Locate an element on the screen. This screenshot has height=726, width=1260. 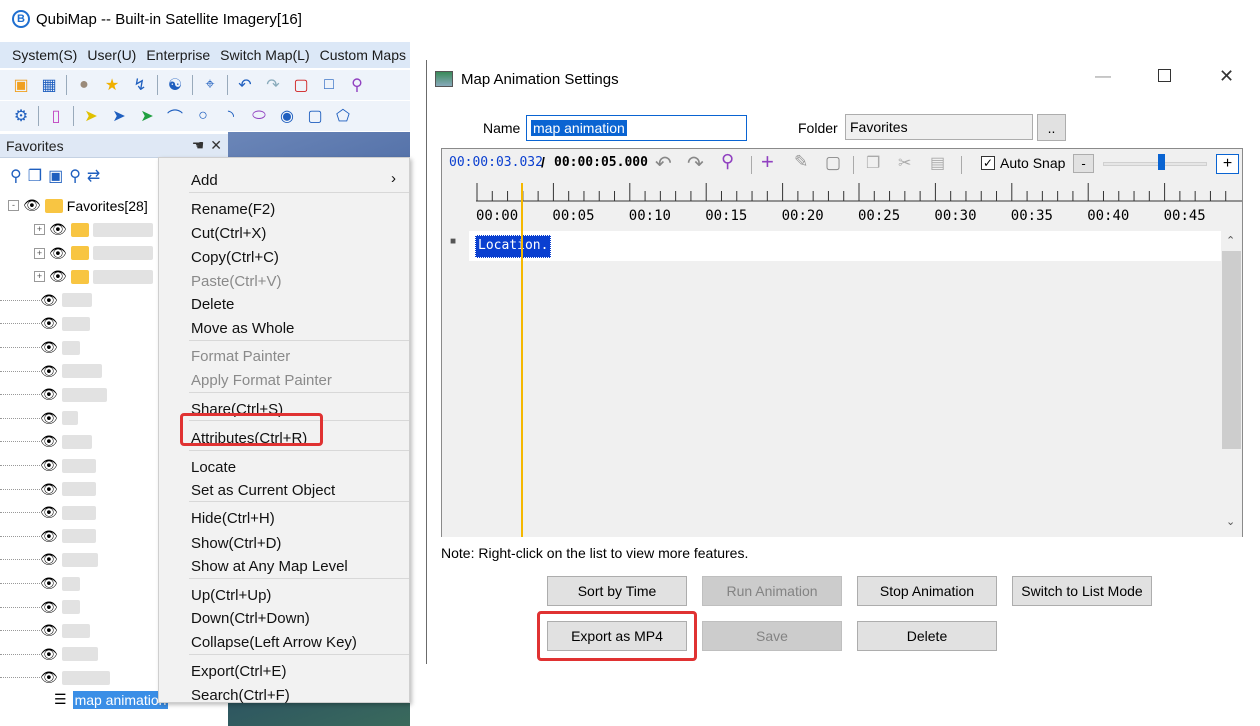
green-pin-icon: ➤ is located at coordinates (147, 116).